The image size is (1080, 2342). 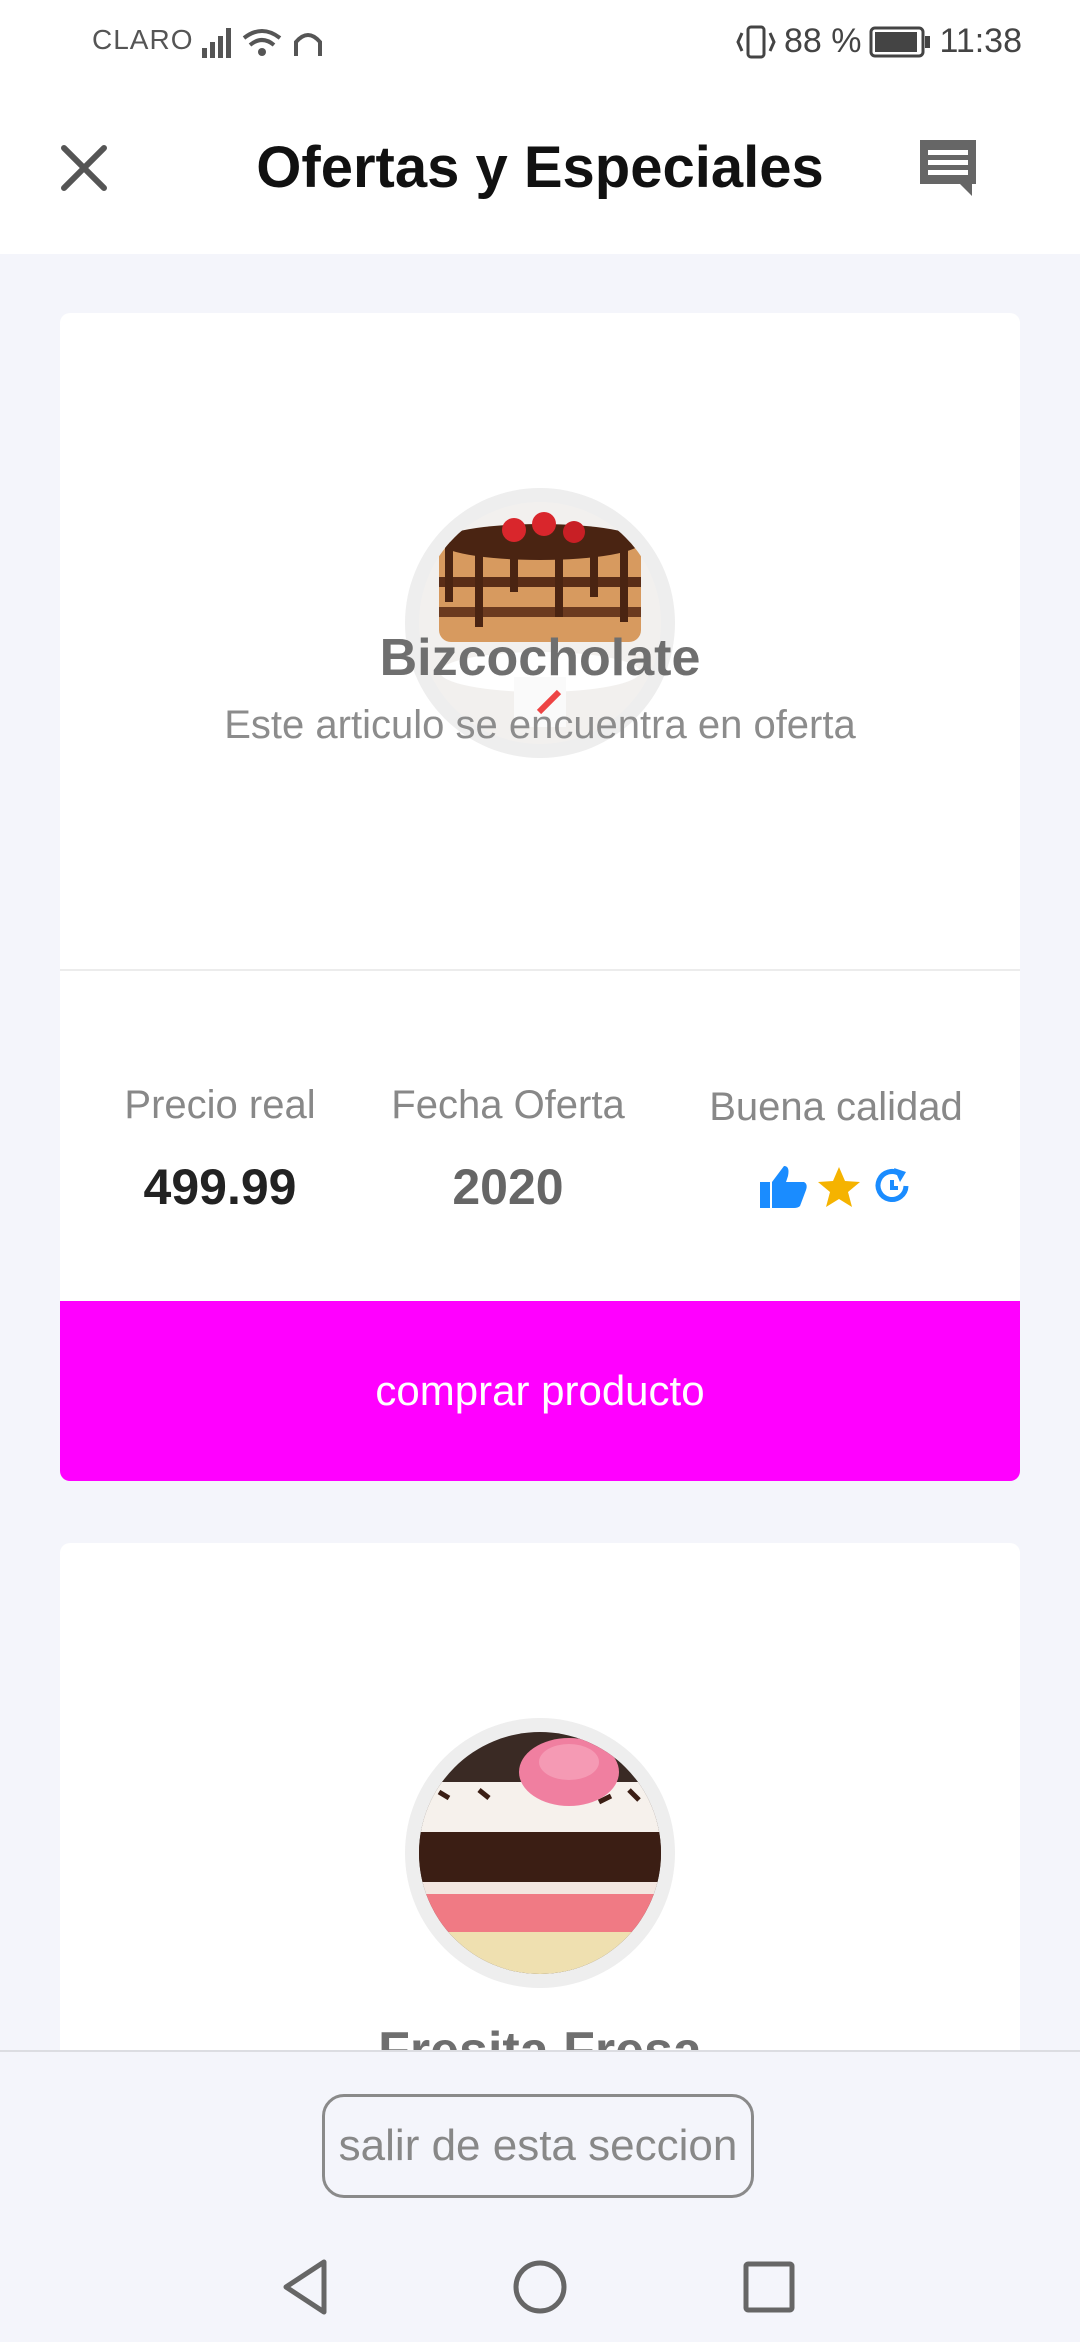 I want to click on stat-real-price: Precio real 499.99, so click(x=220, y=1149).